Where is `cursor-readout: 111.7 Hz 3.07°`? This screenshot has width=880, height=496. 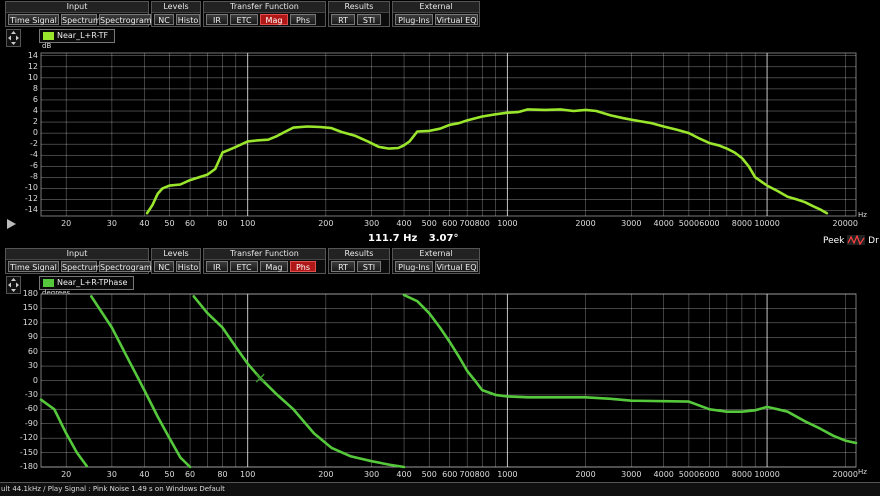
cursor-readout: 111.7 Hz 3.07° is located at coordinates (417, 238).